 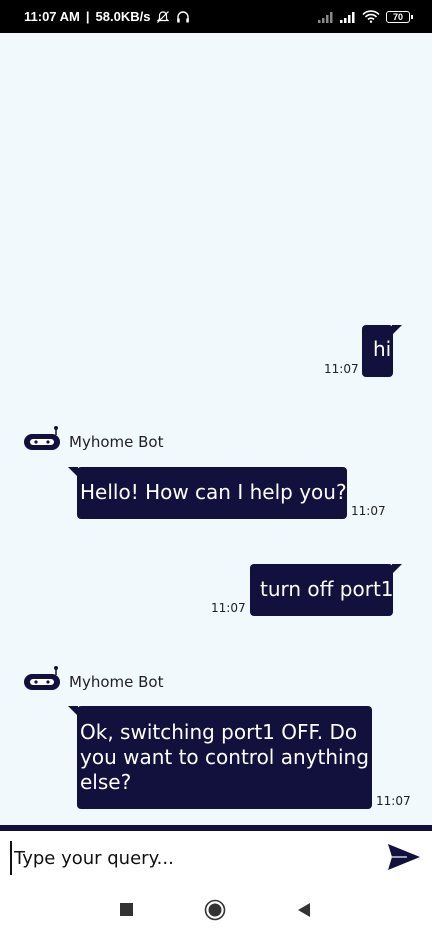 I want to click on home-icon, so click(x=215, y=910).